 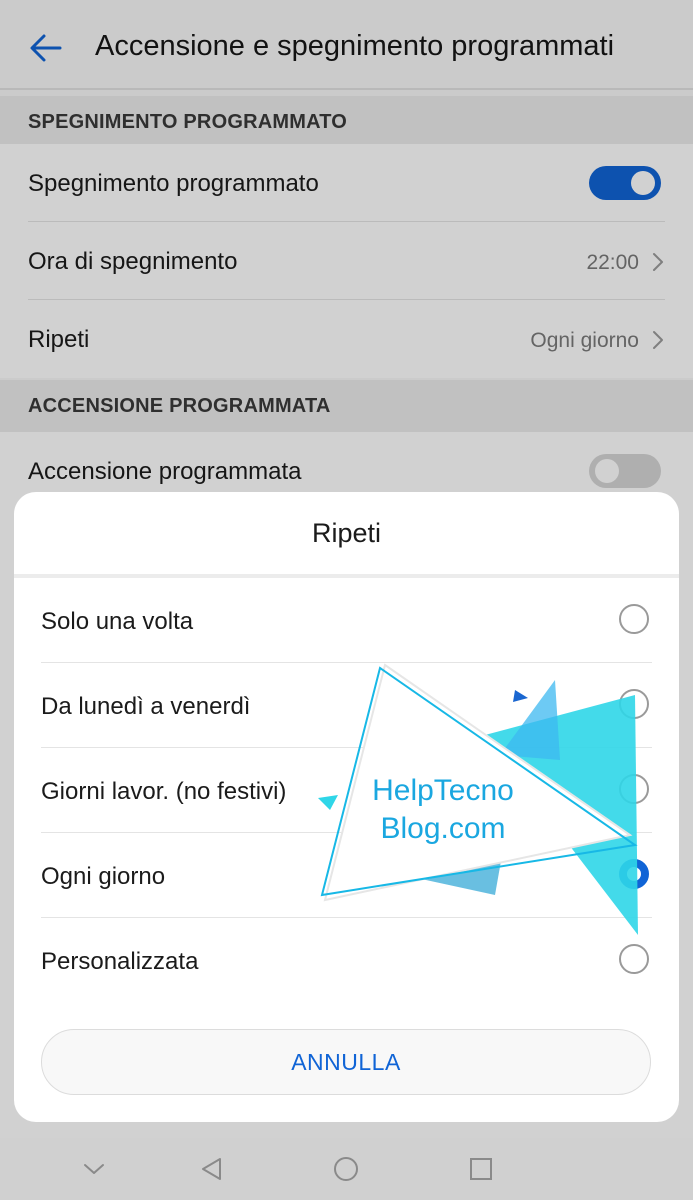 I want to click on back-triangle-icon, so click(x=212, y=1169).